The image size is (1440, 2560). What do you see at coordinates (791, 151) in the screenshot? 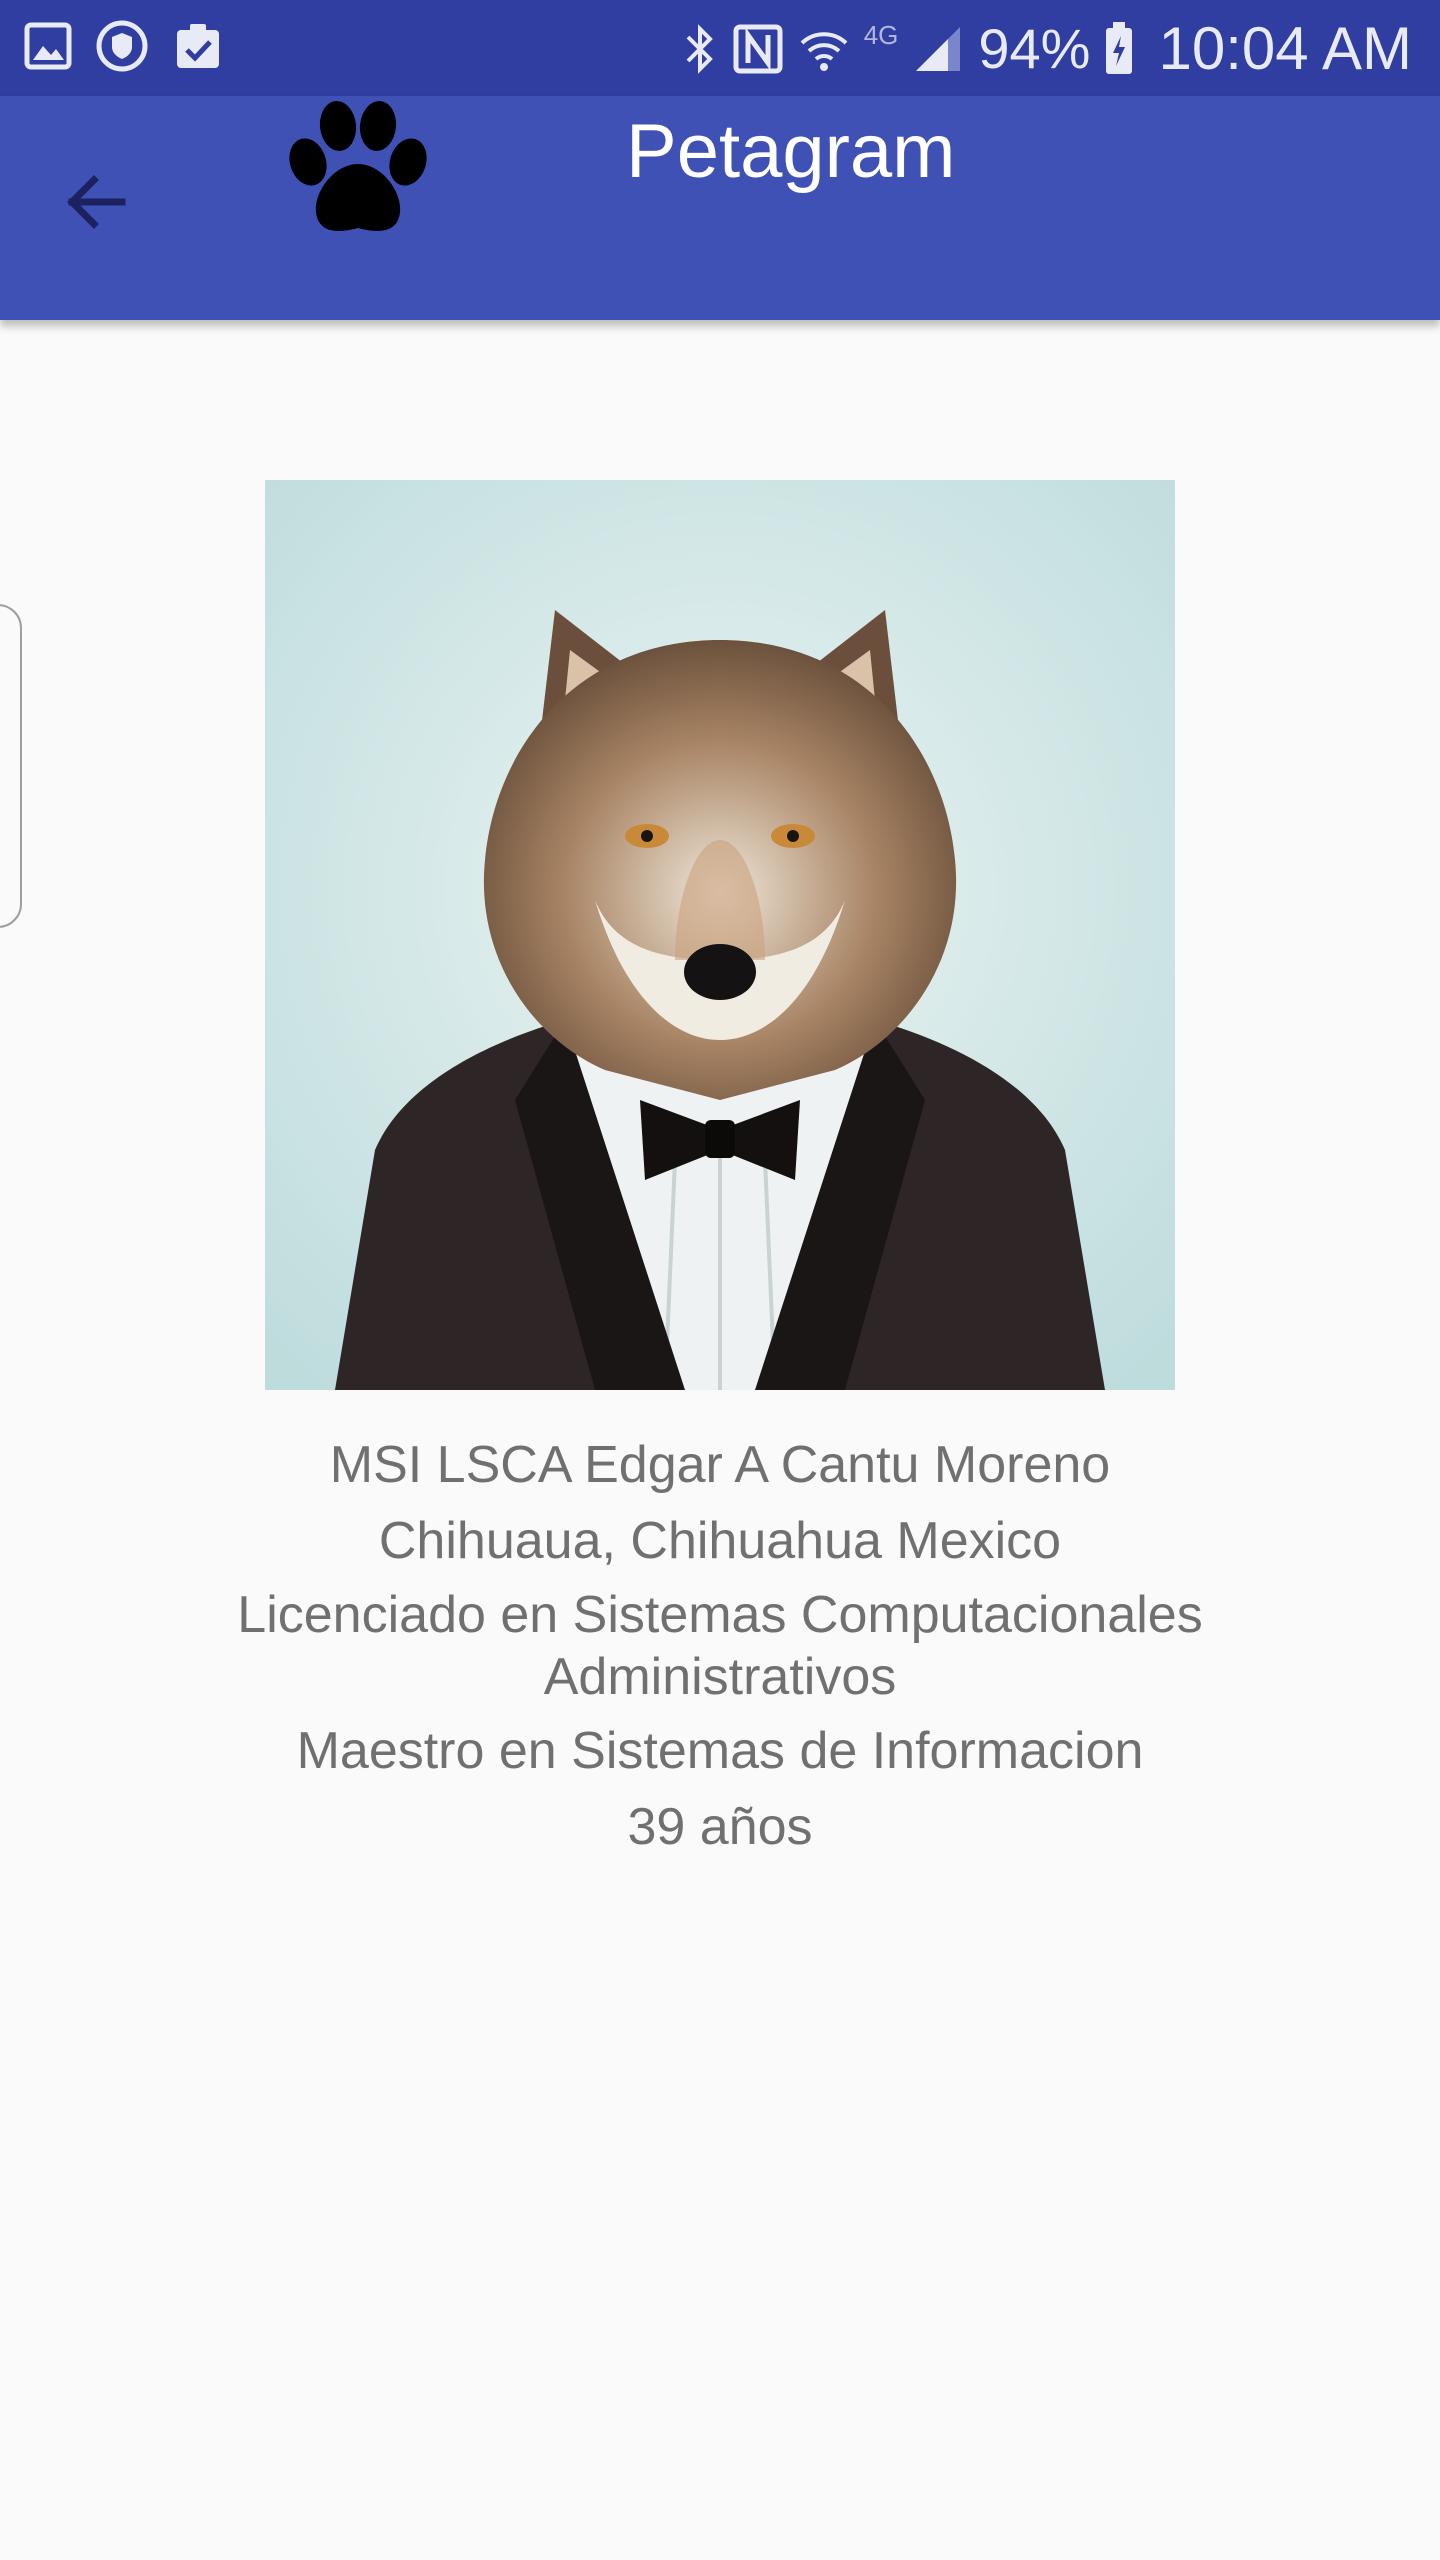
I see `app-title: Petagram` at bounding box center [791, 151].